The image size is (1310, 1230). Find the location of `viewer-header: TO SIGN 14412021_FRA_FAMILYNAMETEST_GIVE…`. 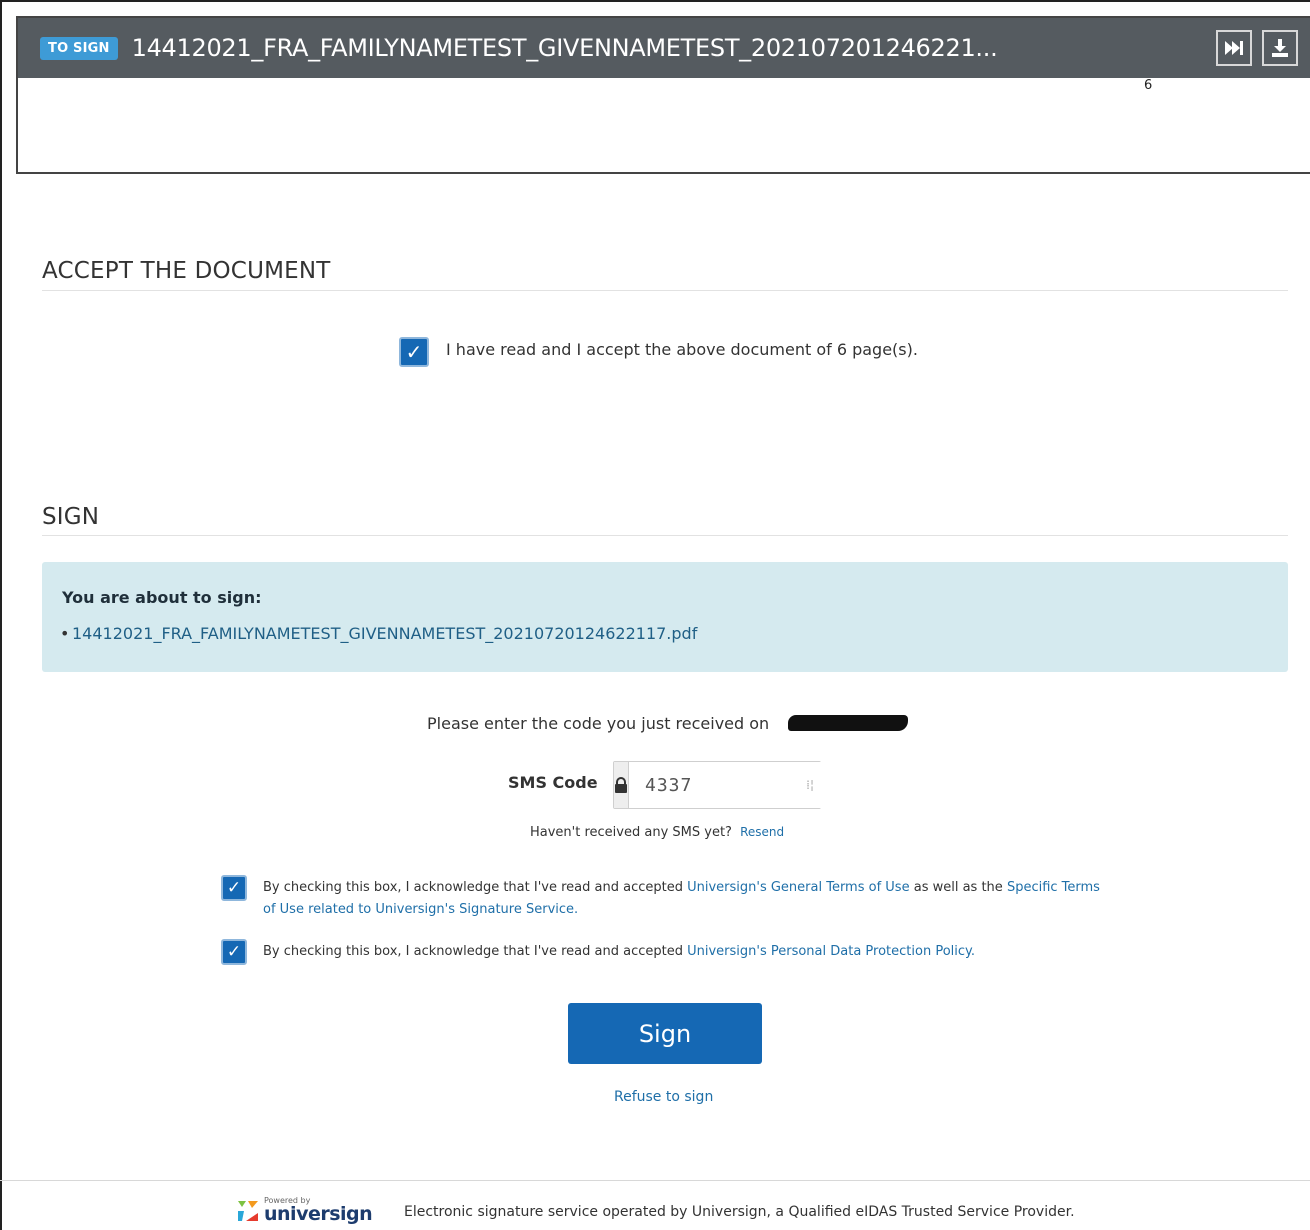

viewer-header: TO SIGN 14412021_FRA_FAMILYNAMETEST_GIVE… is located at coordinates (664, 48).